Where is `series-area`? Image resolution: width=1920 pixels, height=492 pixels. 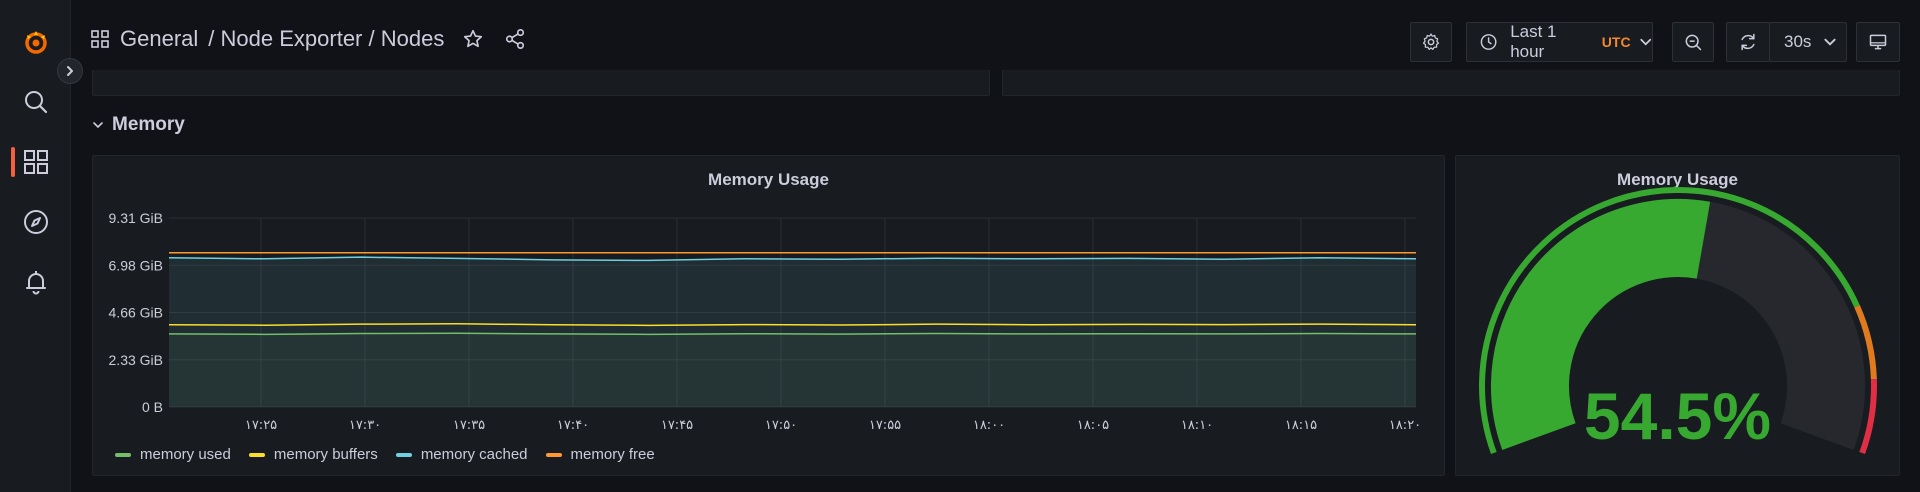
series-area is located at coordinates (792, 370).